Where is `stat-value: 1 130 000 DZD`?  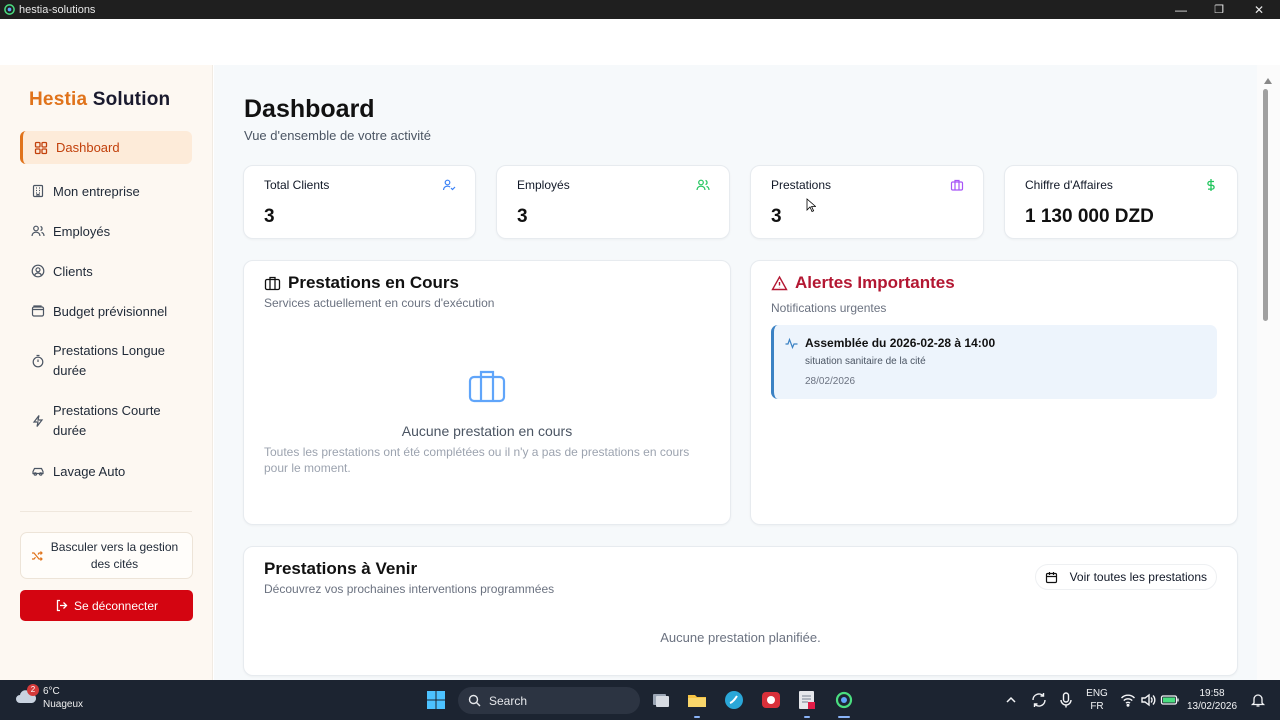
stat-value: 1 130 000 DZD is located at coordinates (1089, 216).